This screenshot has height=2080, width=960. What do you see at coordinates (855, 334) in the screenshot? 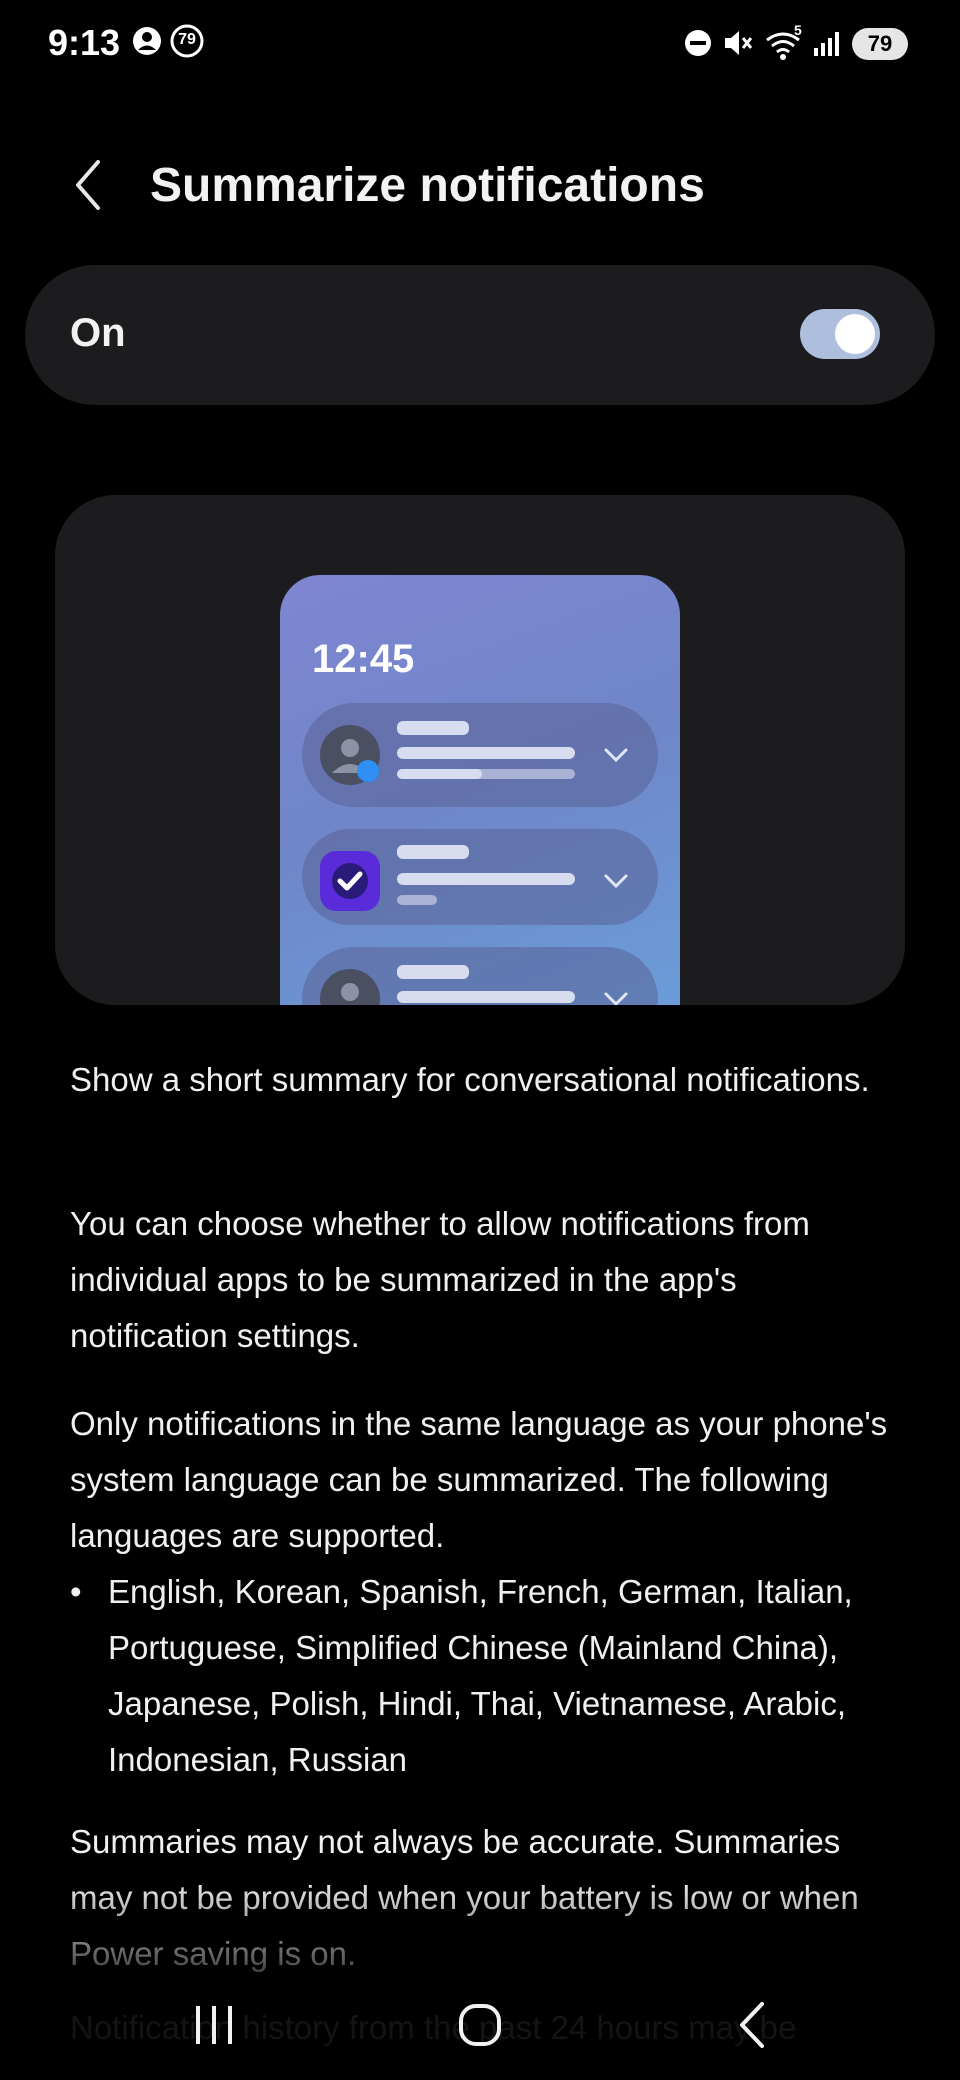
I see `toggle-knob` at bounding box center [855, 334].